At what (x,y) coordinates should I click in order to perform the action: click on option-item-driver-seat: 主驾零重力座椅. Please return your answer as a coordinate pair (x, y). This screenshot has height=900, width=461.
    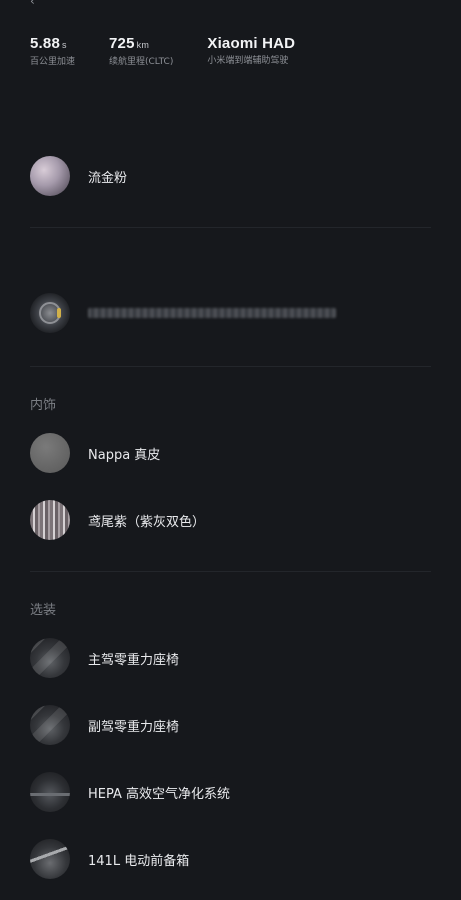
    Looking at the image, I should click on (230, 658).